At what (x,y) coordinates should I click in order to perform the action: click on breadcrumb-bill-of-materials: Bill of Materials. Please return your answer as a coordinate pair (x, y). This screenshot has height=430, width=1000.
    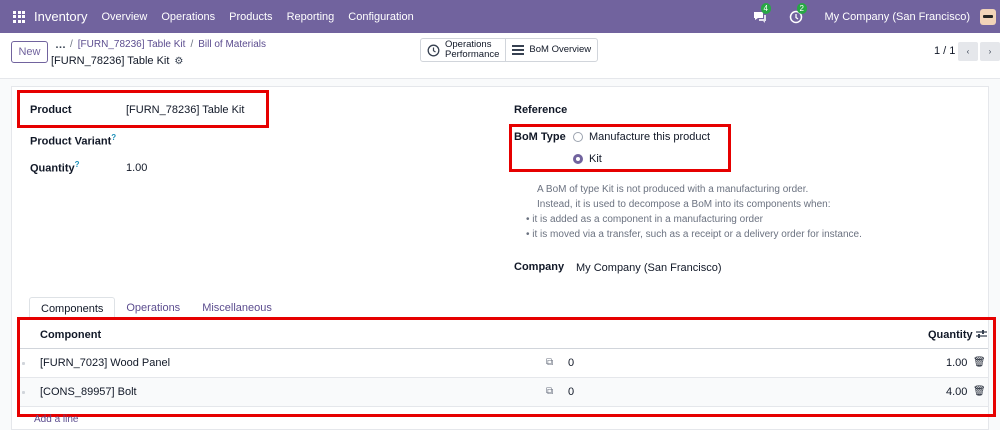
    Looking at the image, I should click on (232, 44).